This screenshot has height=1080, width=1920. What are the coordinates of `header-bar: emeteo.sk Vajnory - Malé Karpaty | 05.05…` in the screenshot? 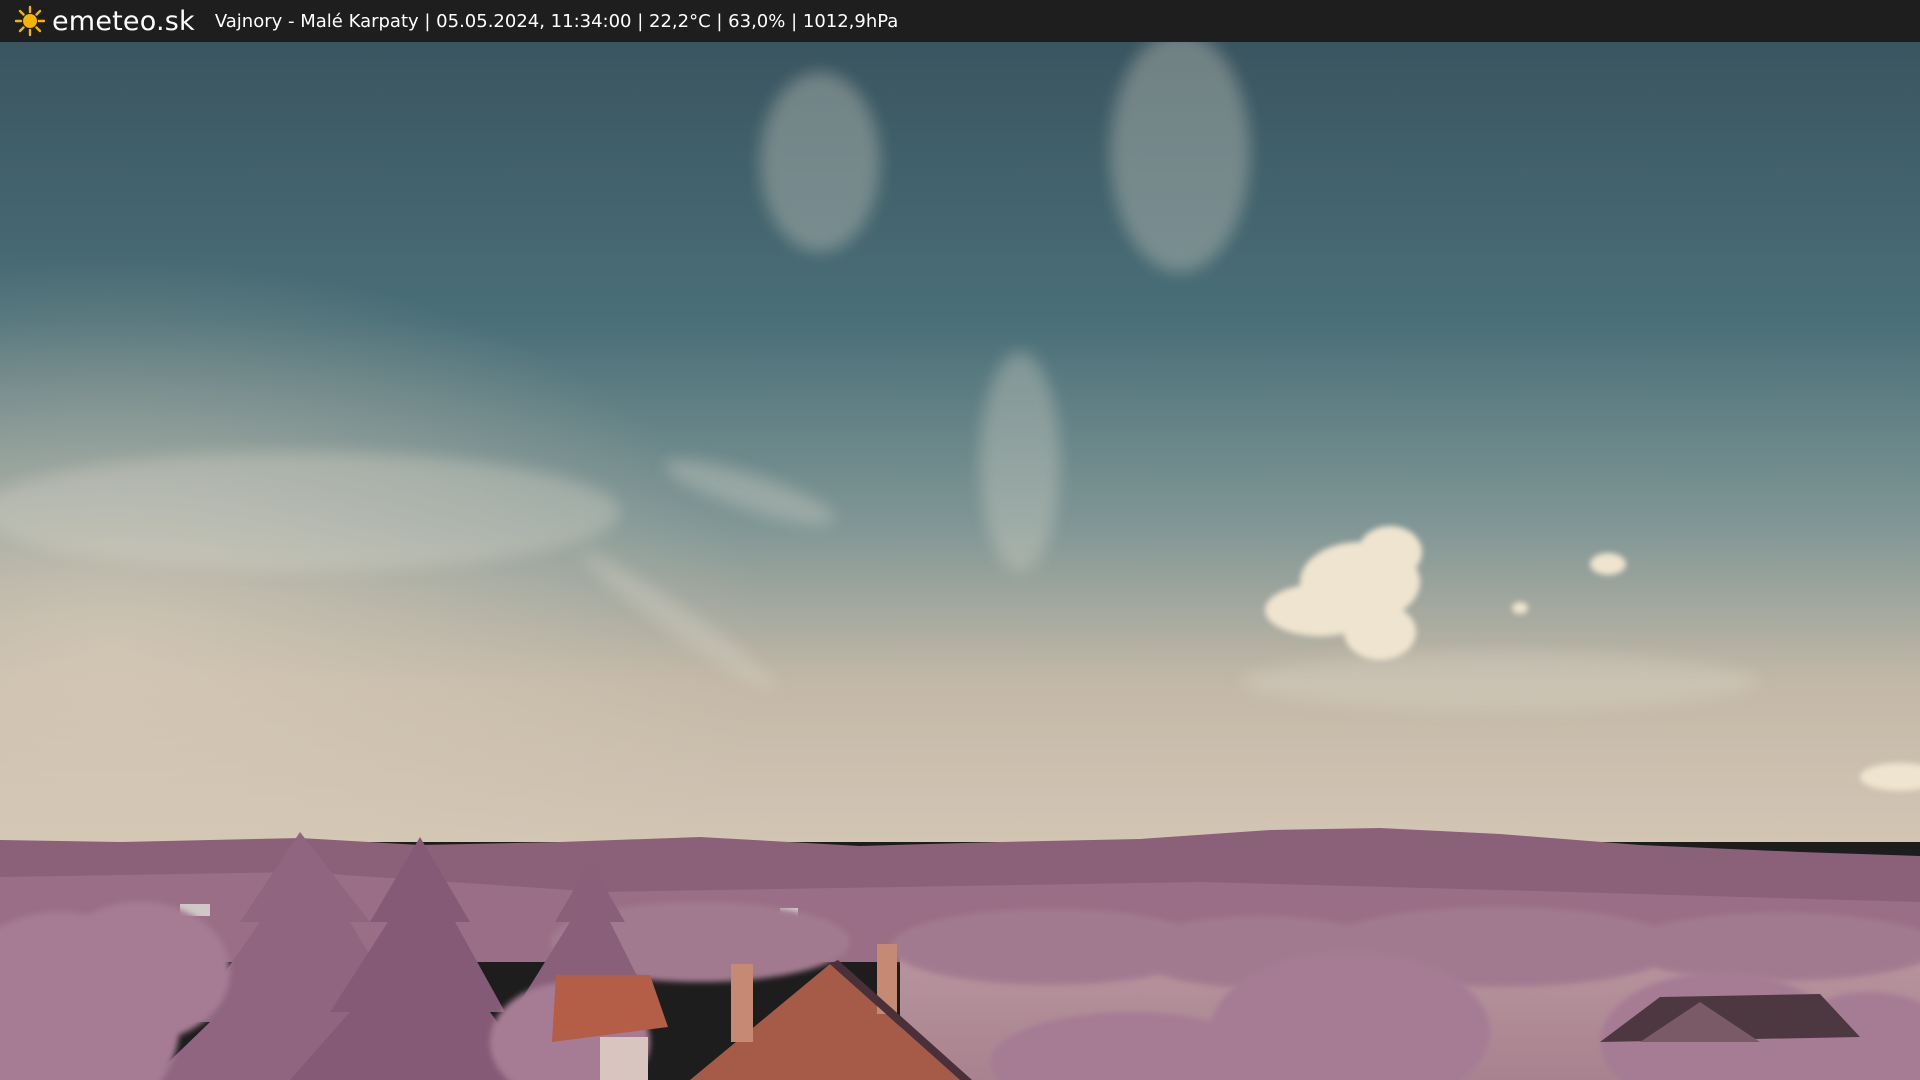 It's located at (960, 21).